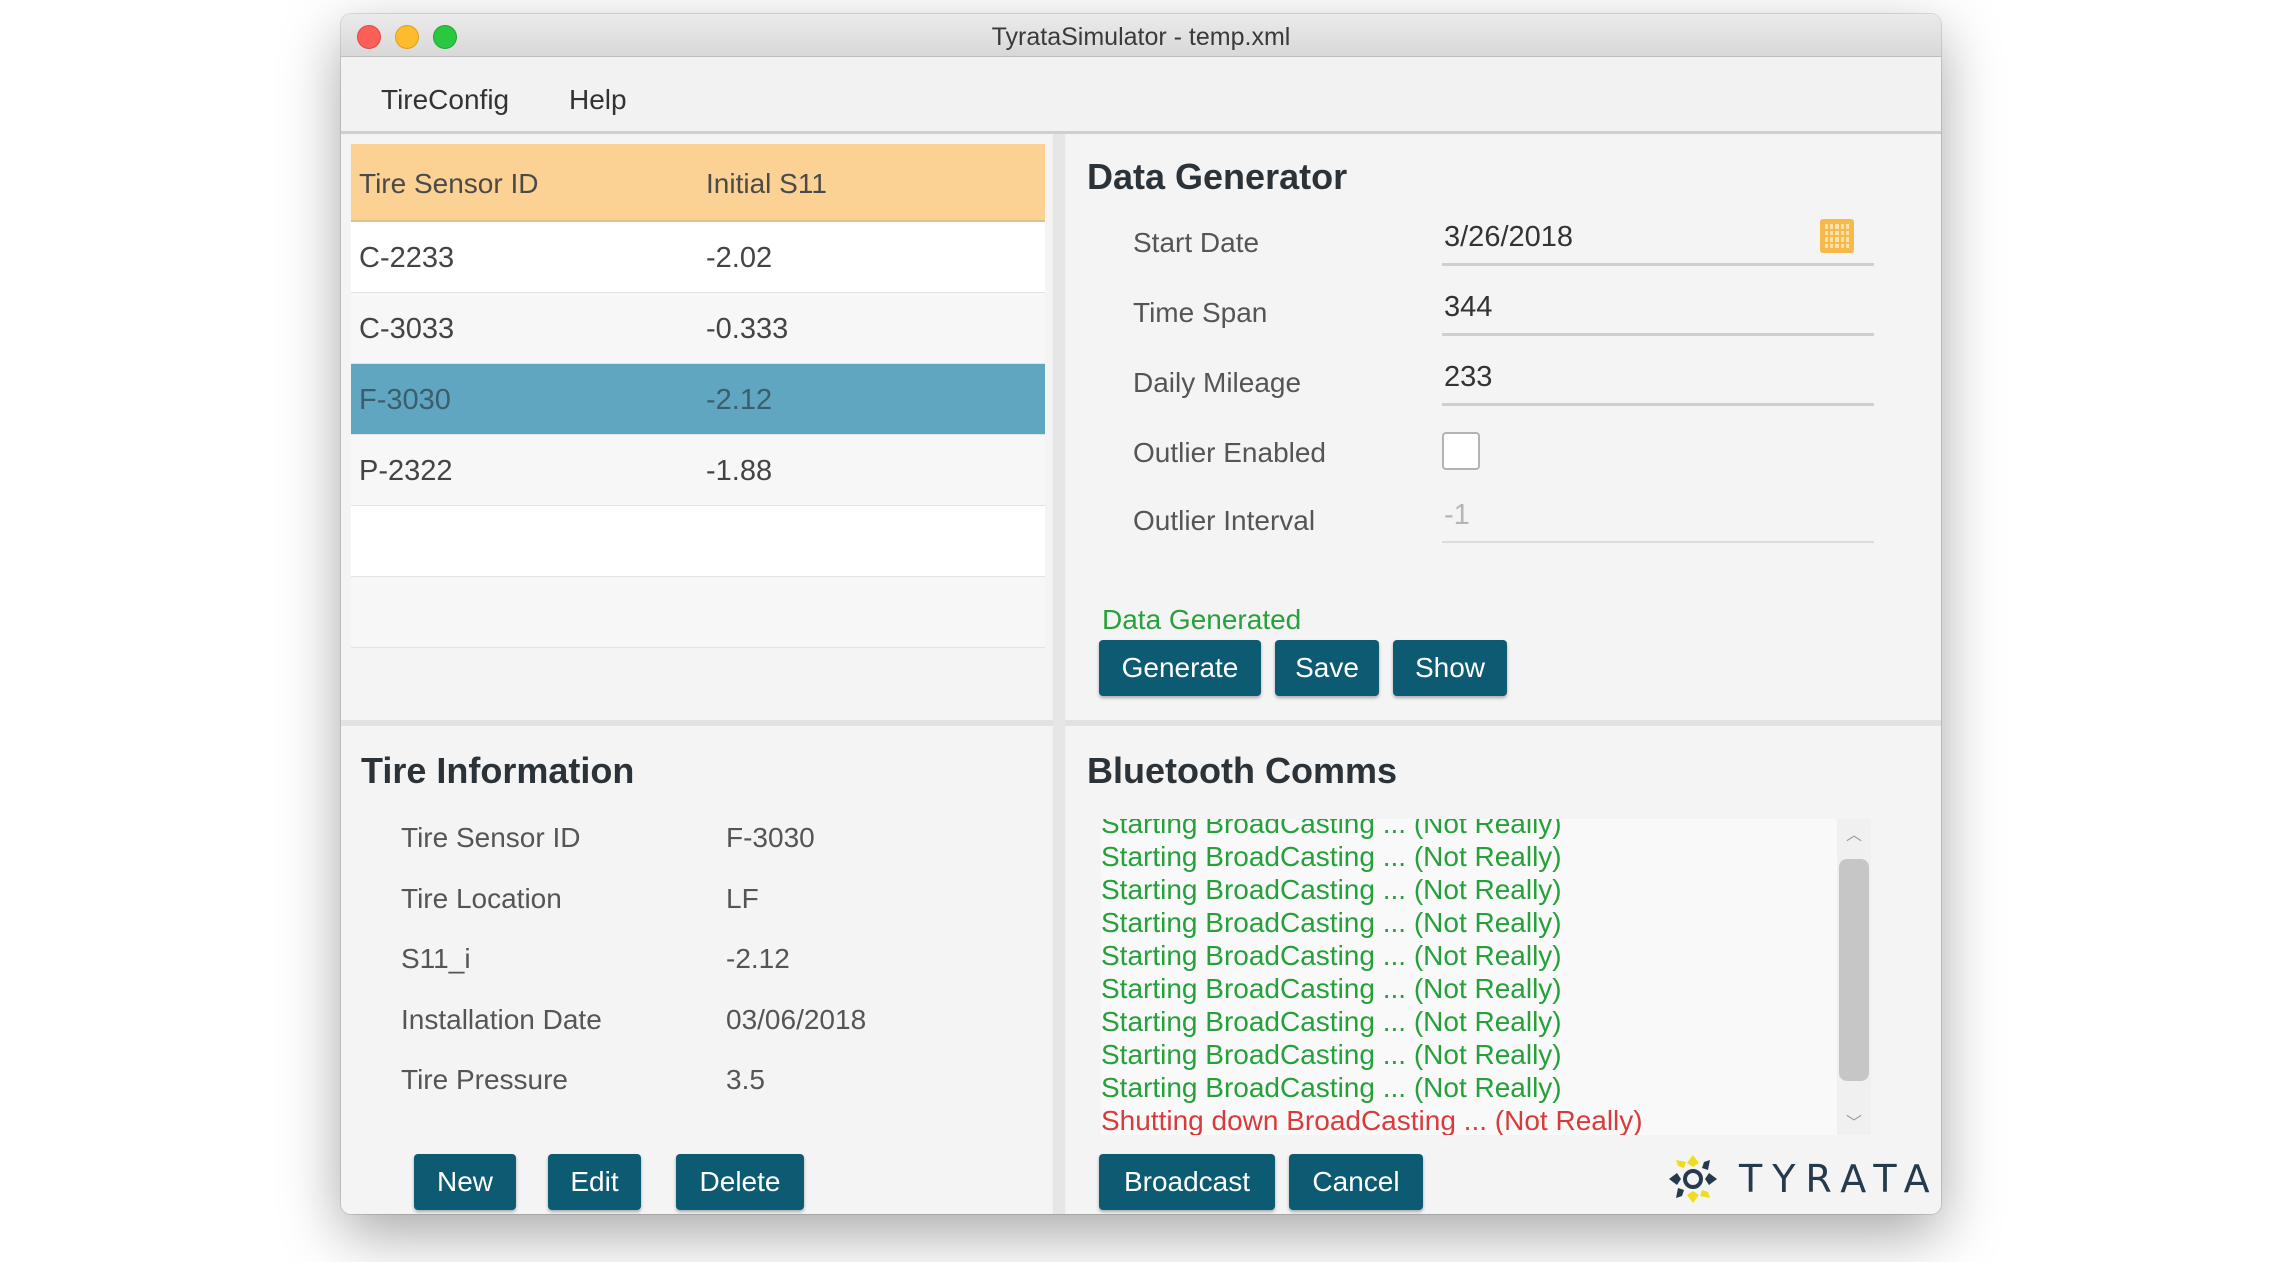 Image resolution: width=2272 pixels, height=1262 pixels. I want to click on menu-help: Help, so click(598, 100).